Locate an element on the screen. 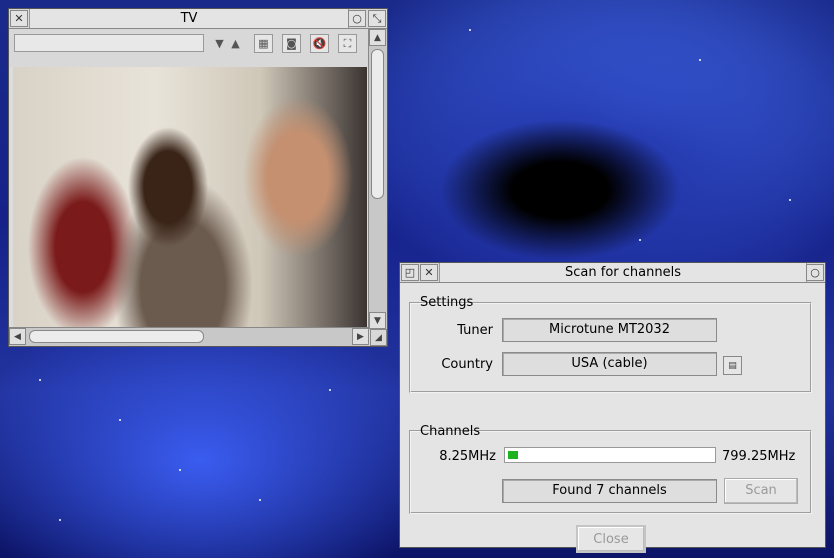  freq-end-label: 799.25MHz is located at coordinates (759, 456).